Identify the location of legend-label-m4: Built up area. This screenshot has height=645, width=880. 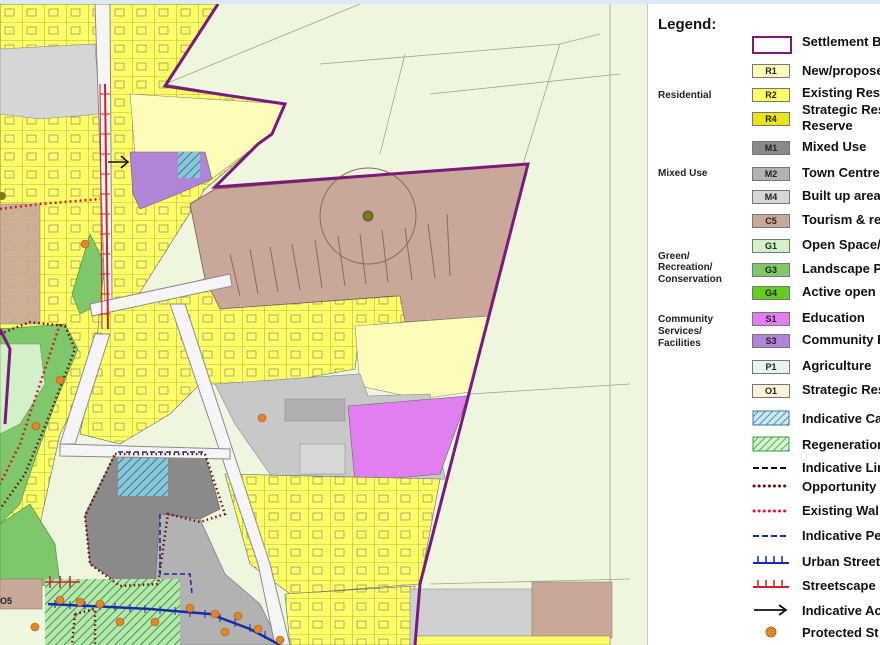
(841, 195).